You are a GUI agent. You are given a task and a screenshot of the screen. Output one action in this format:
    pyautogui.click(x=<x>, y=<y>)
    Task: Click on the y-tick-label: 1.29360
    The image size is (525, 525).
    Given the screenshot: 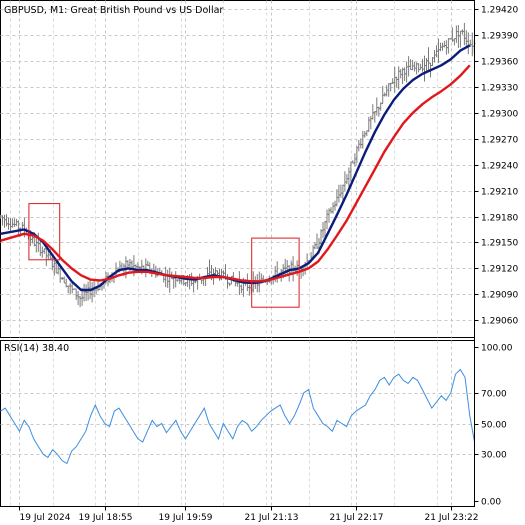 What is the action you would take?
    pyautogui.click(x=499, y=63)
    